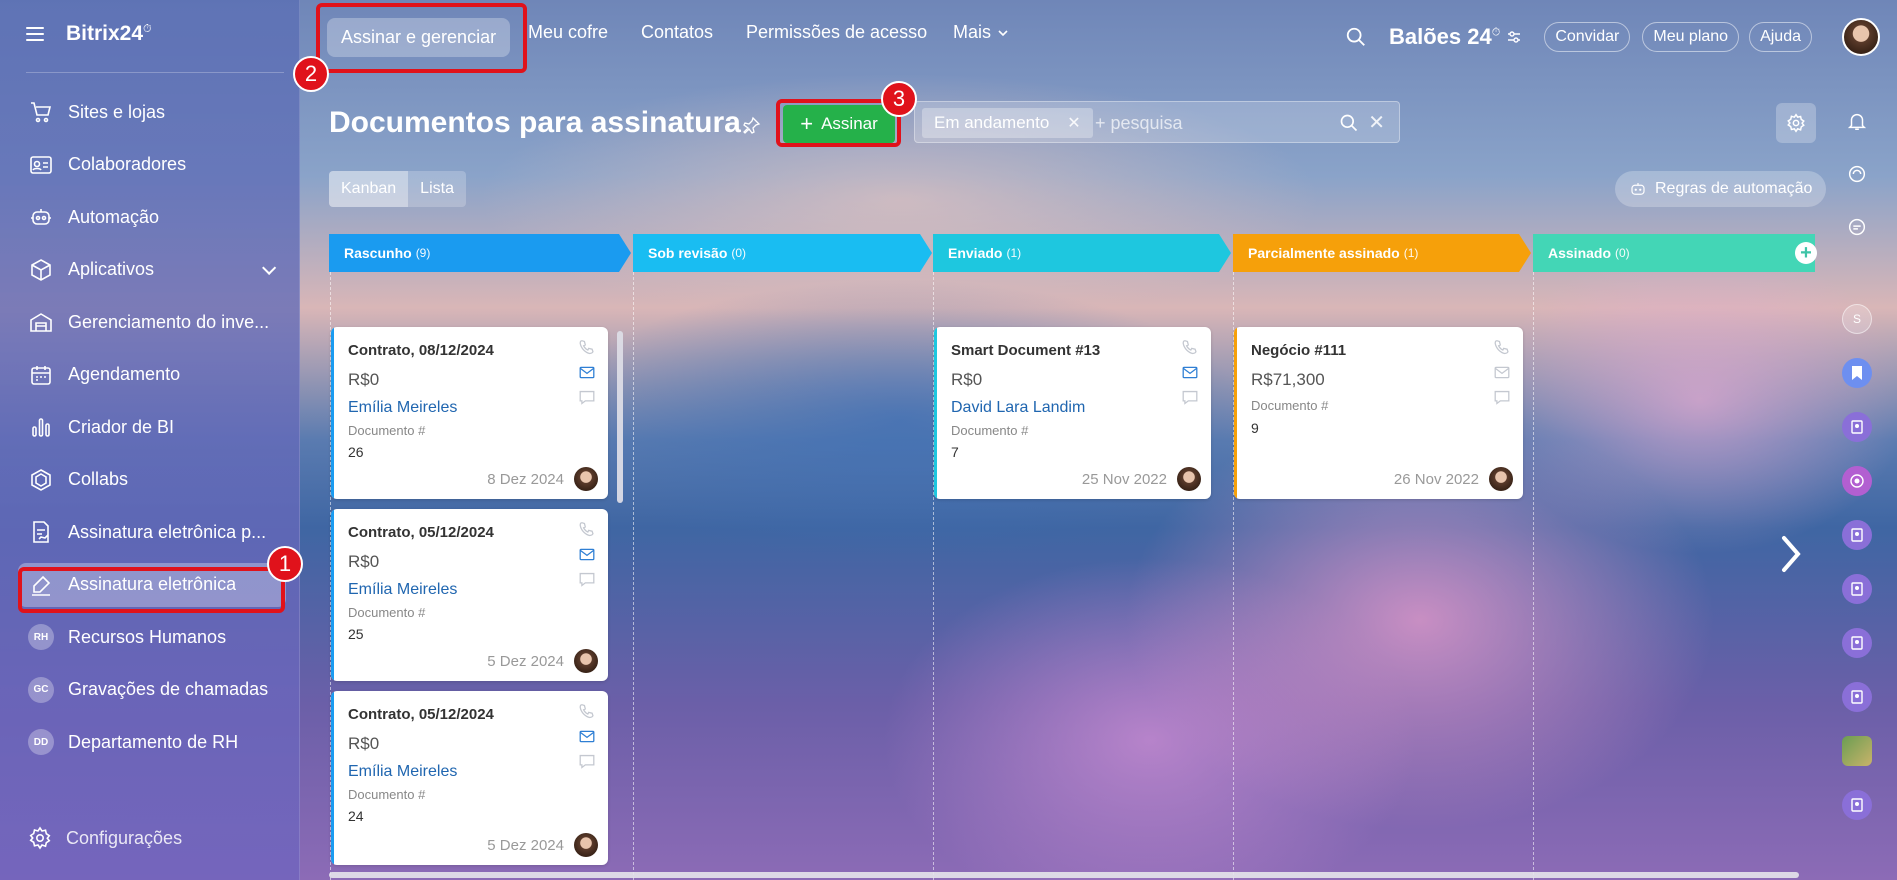 The image size is (1897, 880). I want to click on search-input: + pesquisa, so click(1139, 123).